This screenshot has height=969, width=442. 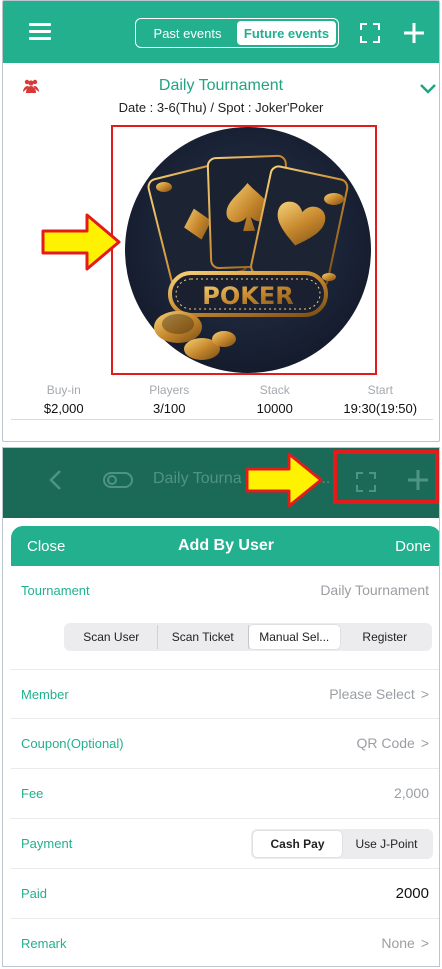 I want to click on stat-start-value: 19:30(19:50), so click(x=380, y=408).